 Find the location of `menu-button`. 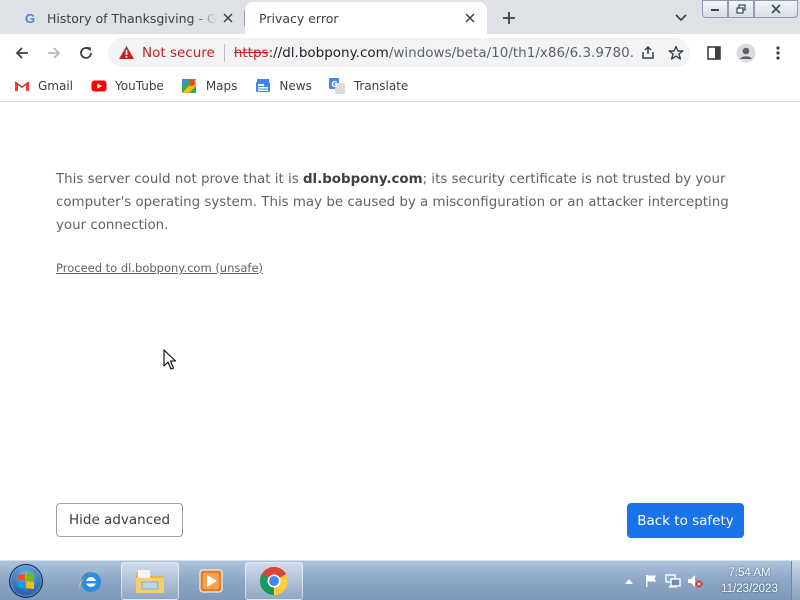

menu-button is located at coordinates (778, 53).